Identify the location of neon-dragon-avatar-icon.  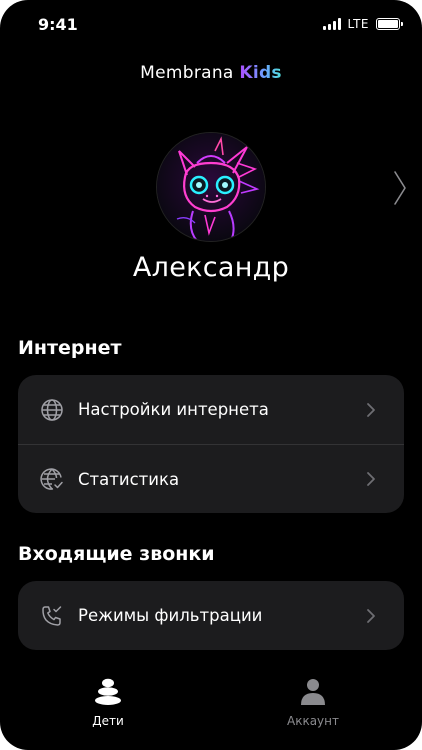
(211, 187).